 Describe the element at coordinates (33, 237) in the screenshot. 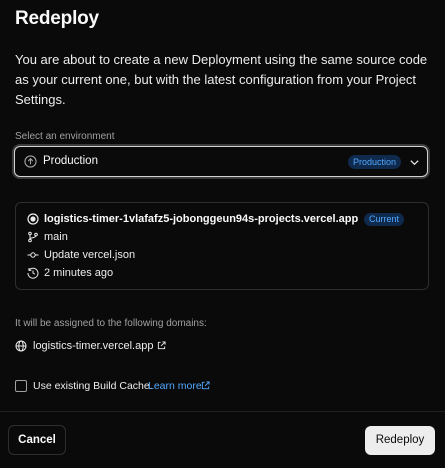

I see `git-branch-icon` at that location.